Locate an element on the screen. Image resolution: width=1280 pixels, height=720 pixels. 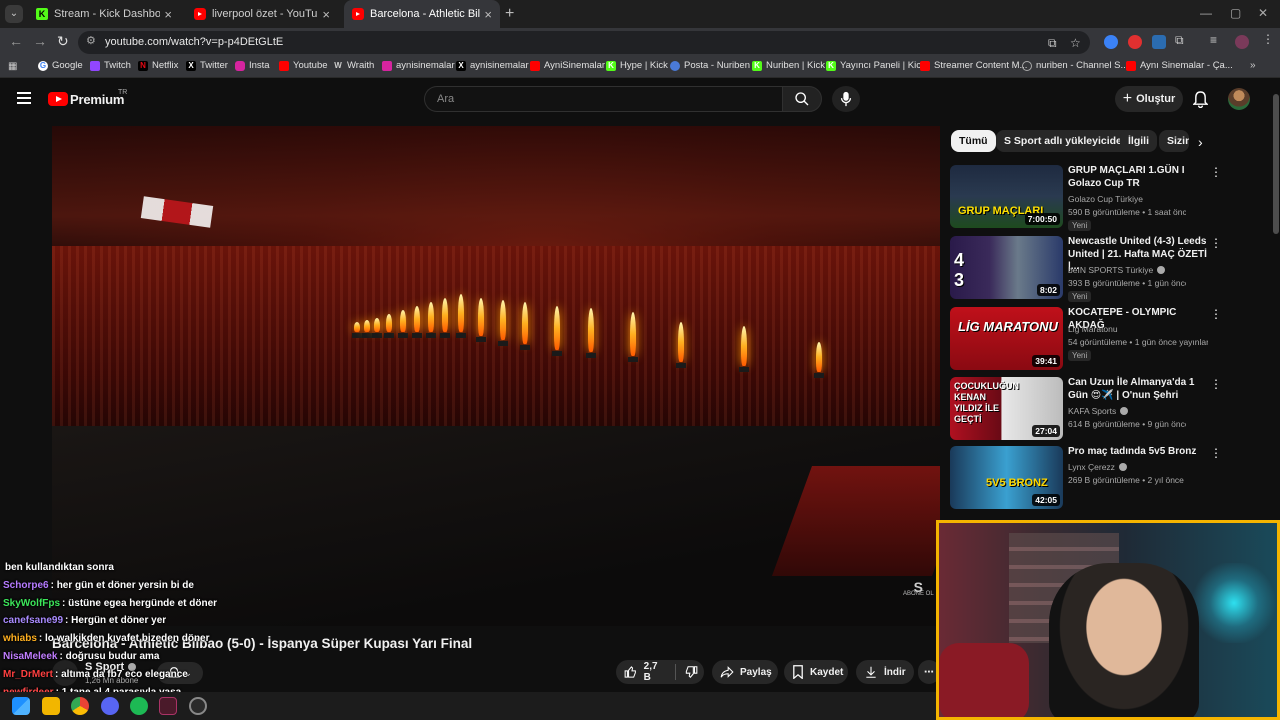
channel-link: Lynx Çerezz is located at coordinates (1097, 467).